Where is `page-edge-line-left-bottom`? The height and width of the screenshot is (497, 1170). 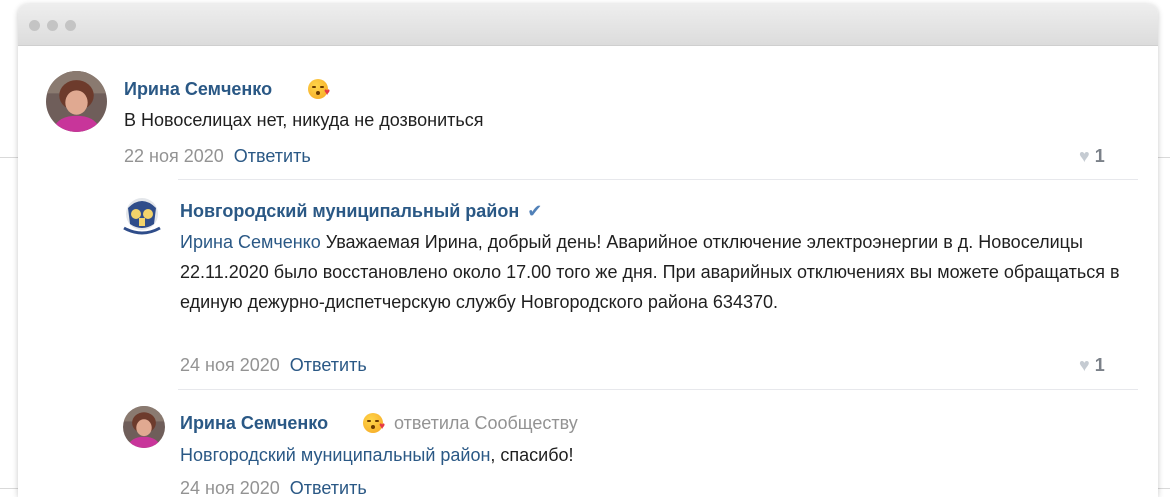 page-edge-line-left-bottom is located at coordinates (9, 488).